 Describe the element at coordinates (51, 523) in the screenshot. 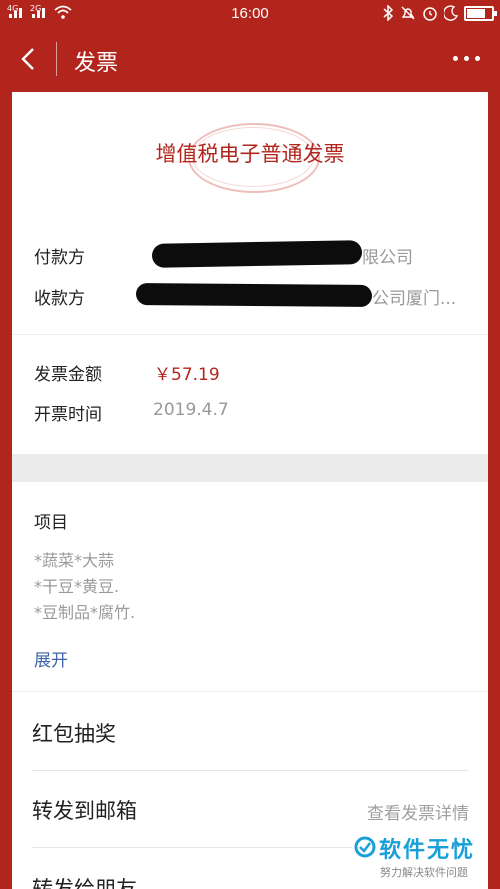

I see `items-heading: 项目` at that location.